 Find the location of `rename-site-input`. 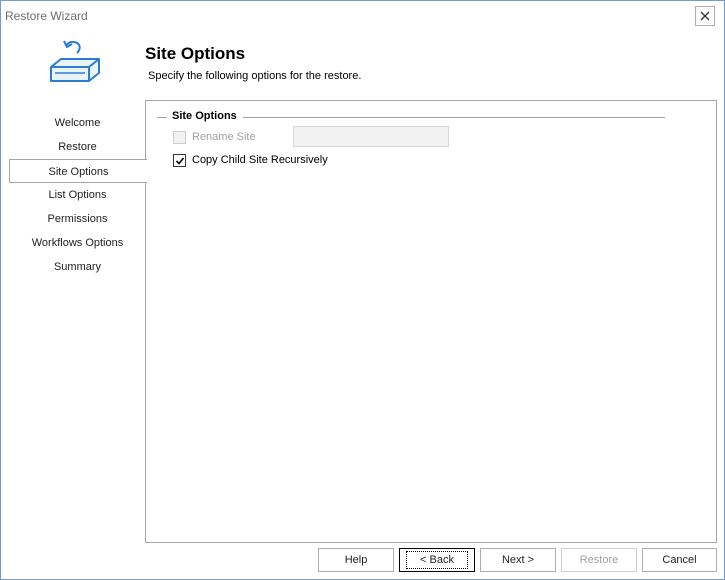

rename-site-input is located at coordinates (371, 136).